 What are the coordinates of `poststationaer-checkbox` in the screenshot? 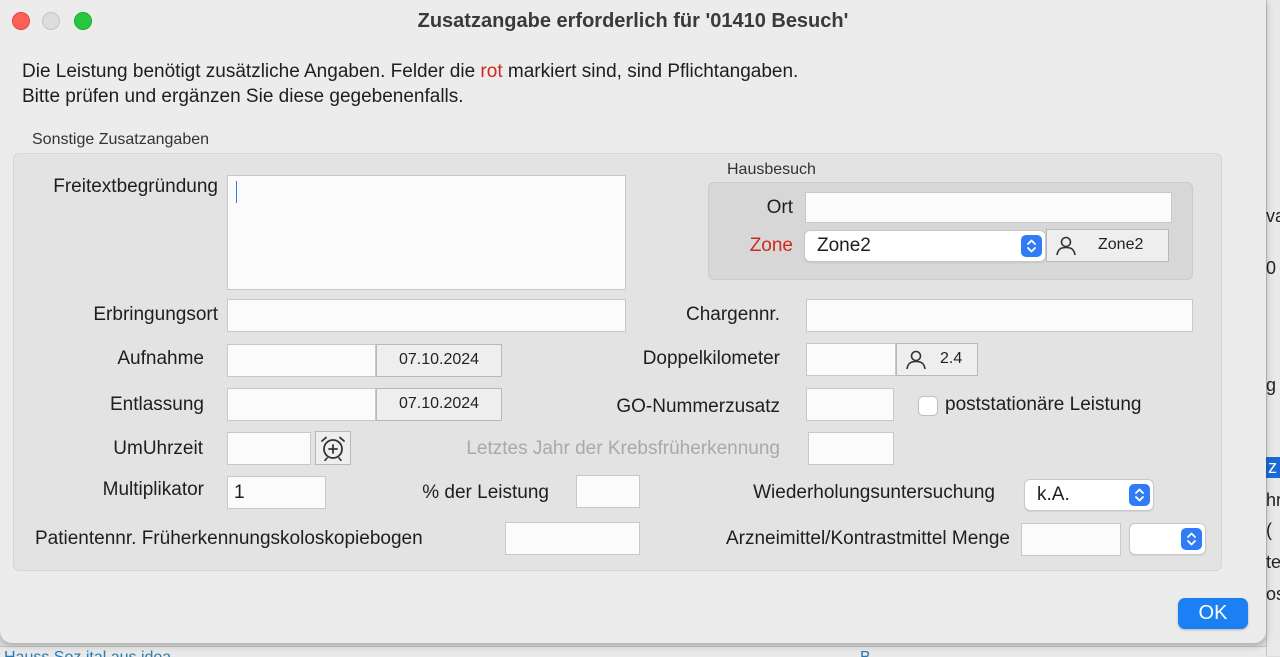 It's located at (928, 406).